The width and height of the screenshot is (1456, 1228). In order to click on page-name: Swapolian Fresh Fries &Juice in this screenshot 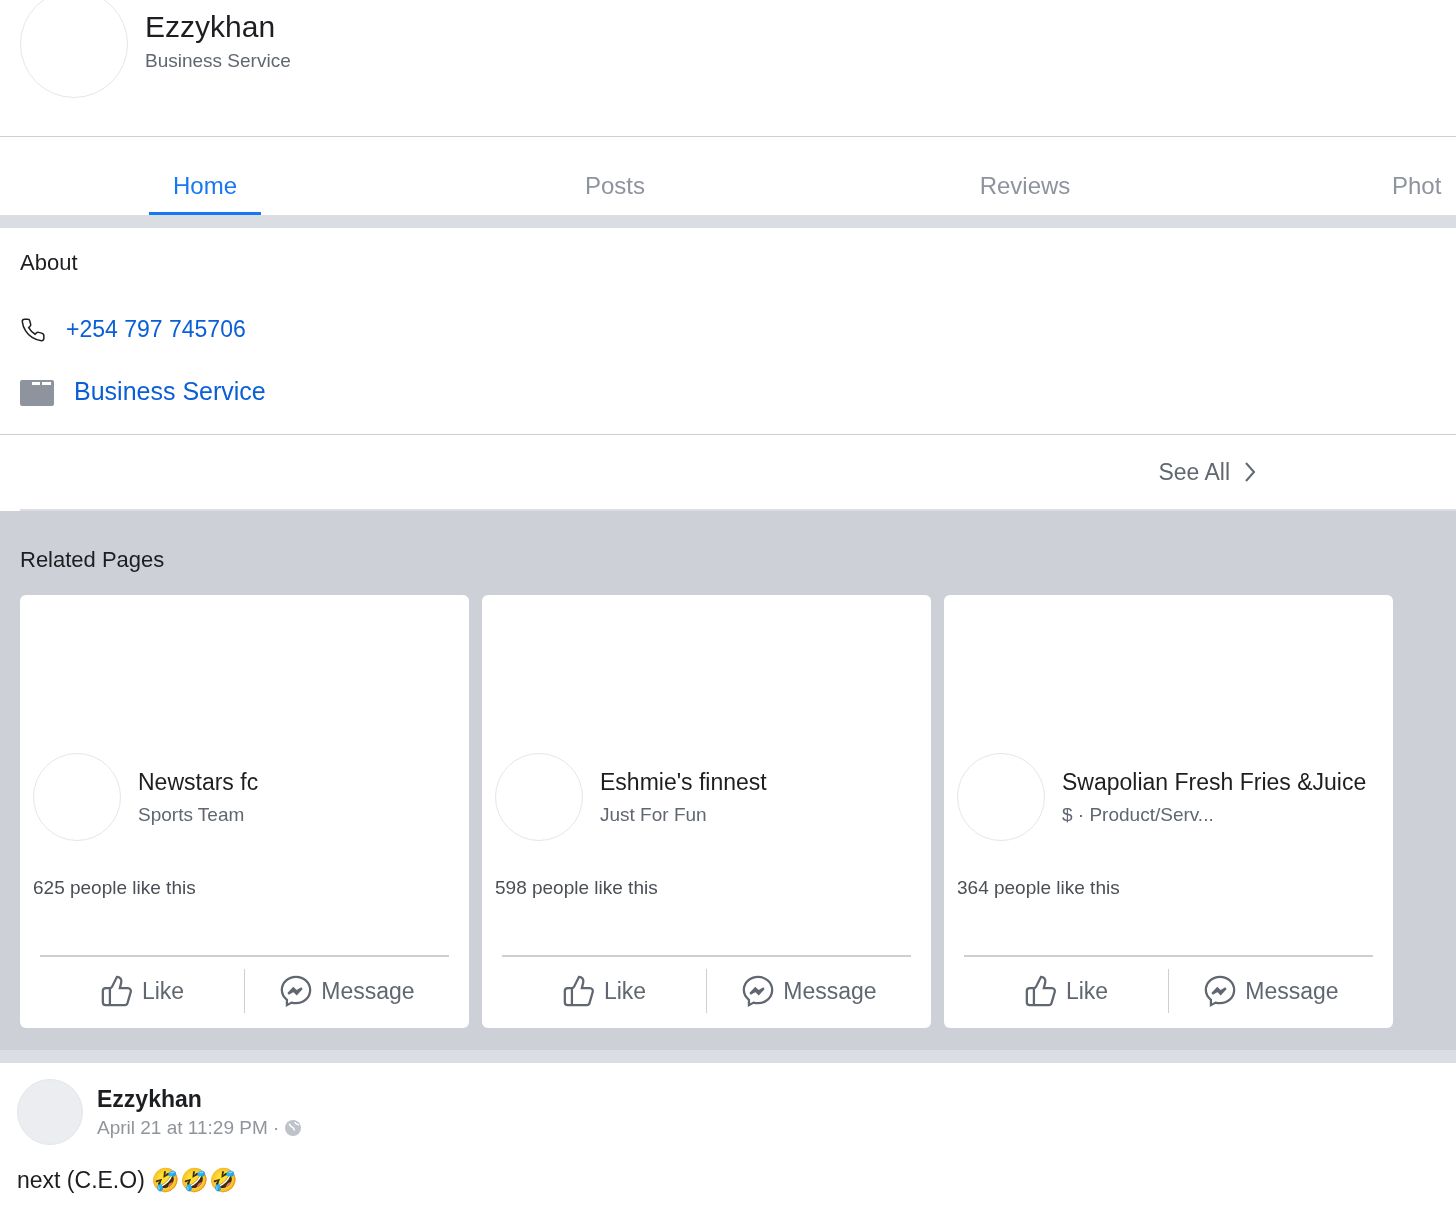, I will do `click(1214, 782)`.